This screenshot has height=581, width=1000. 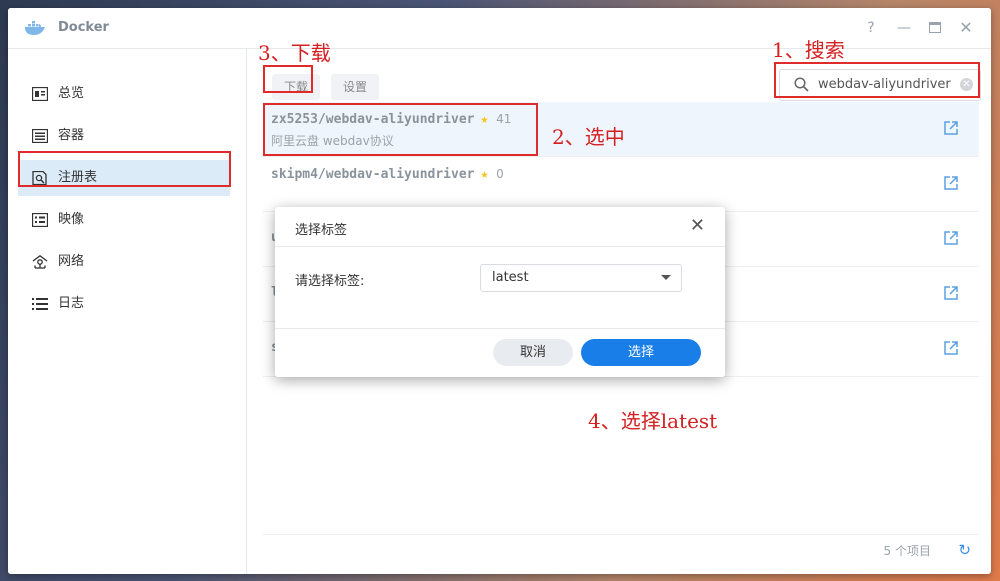 I want to click on item-count: 5 个项目, so click(x=907, y=551).